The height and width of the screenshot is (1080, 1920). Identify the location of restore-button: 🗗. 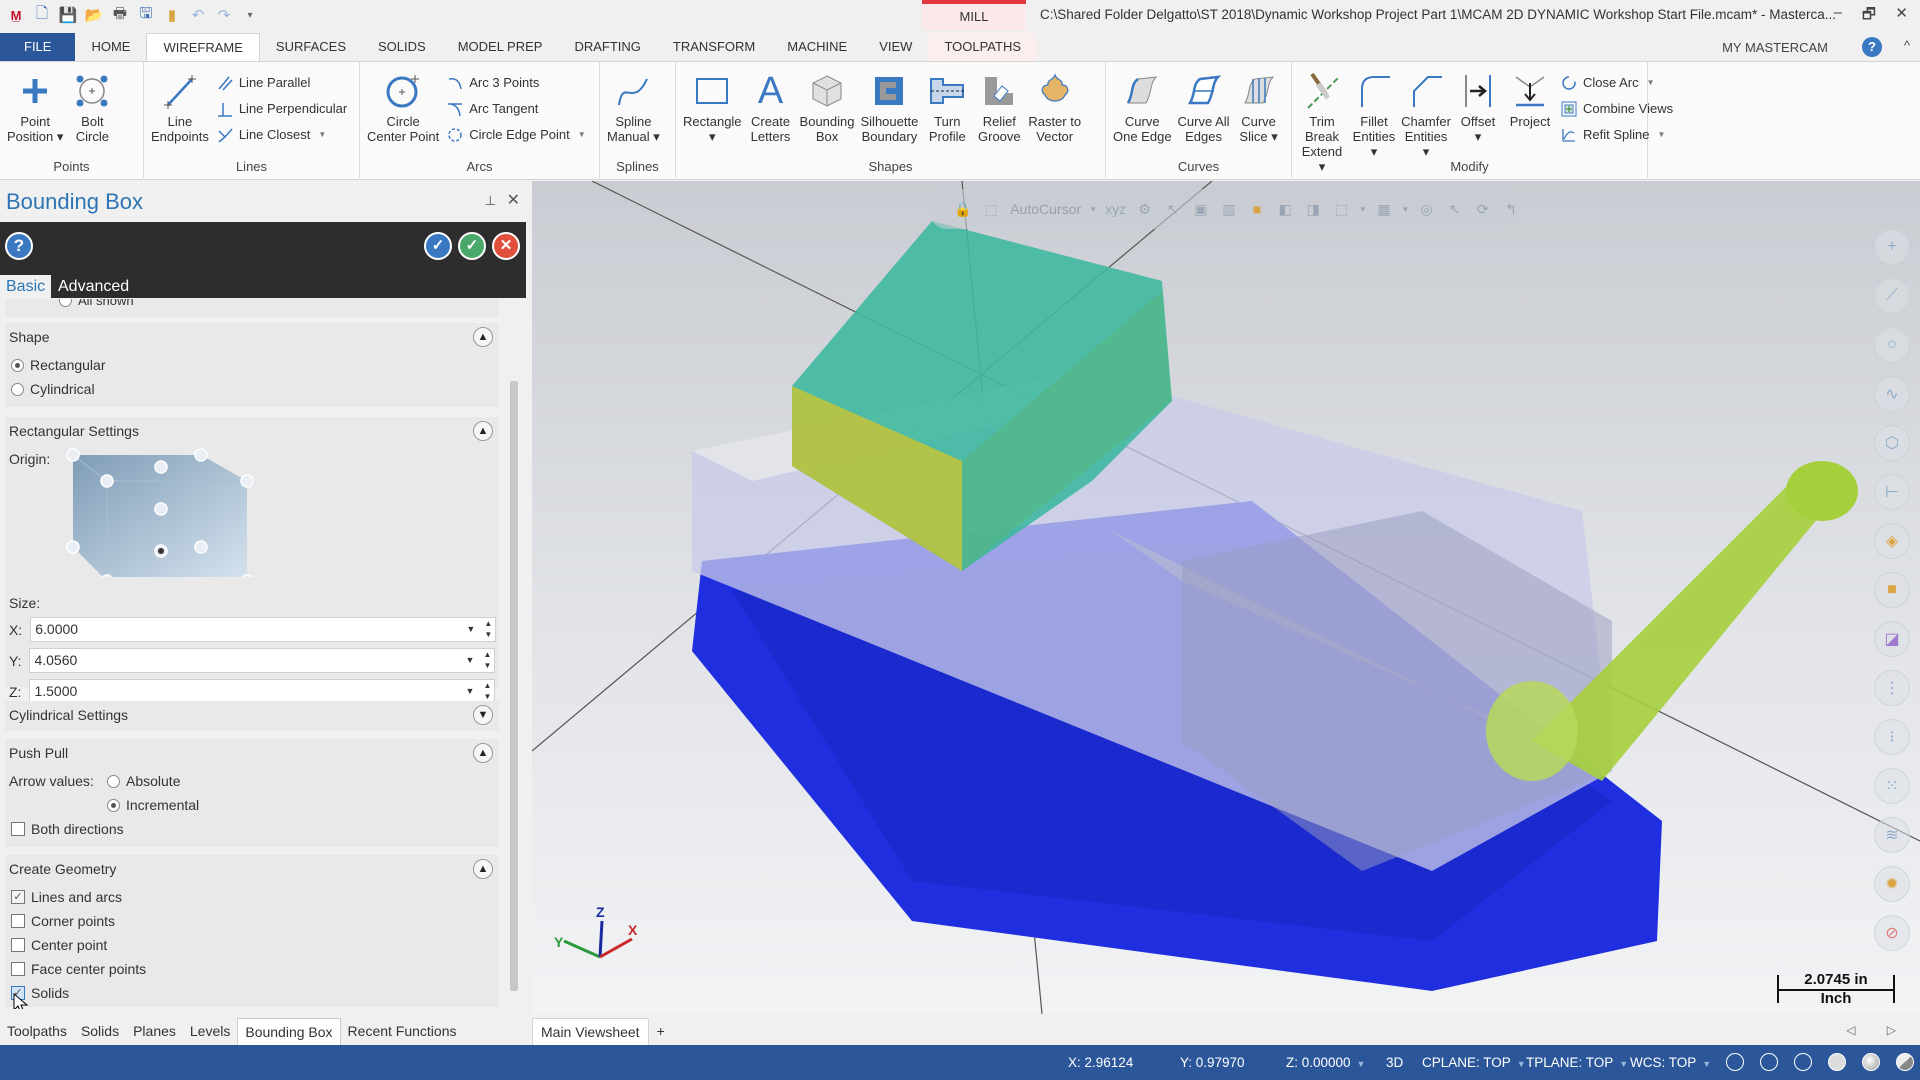
(1869, 16).